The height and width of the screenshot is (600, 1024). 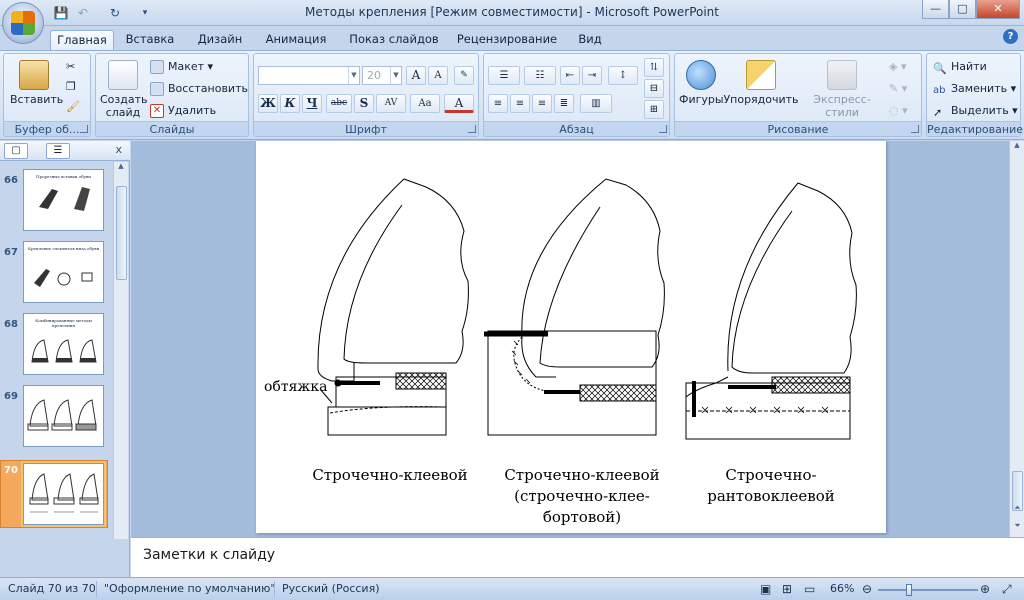 What do you see at coordinates (183, 111) in the screenshot?
I see `delete-slide-button: ✕ Удалить` at bounding box center [183, 111].